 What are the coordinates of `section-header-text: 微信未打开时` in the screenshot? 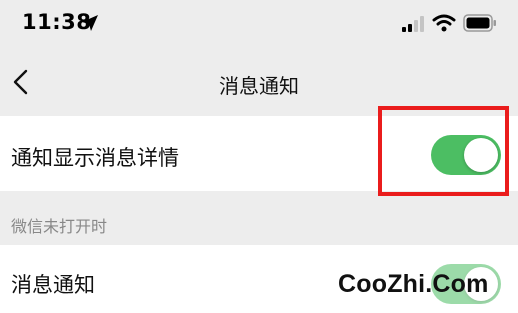 It's located at (59, 226).